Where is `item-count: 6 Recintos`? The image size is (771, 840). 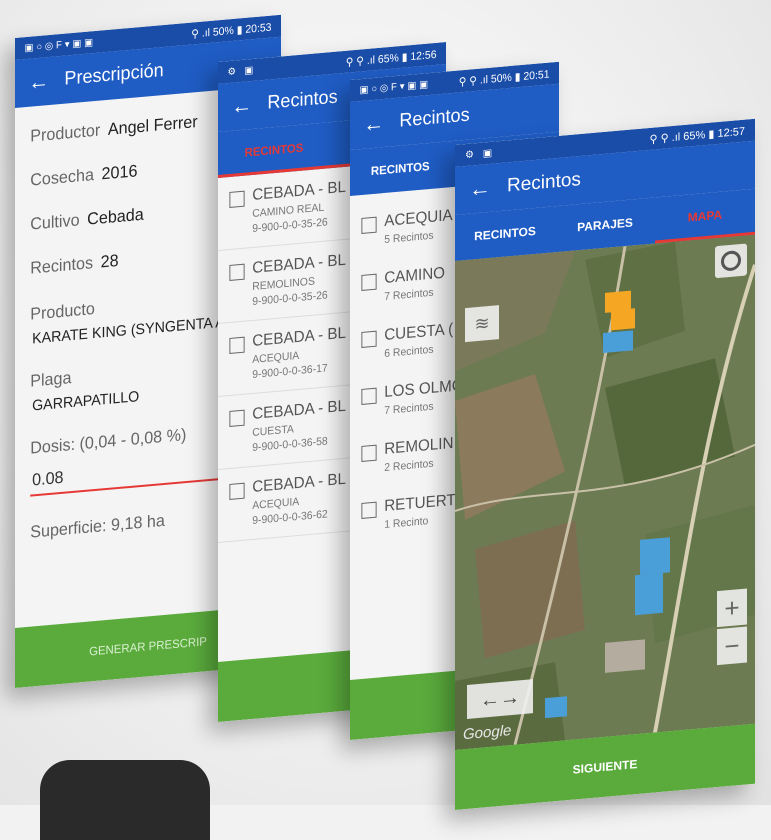 item-count: 6 Recintos is located at coordinates (409, 352).